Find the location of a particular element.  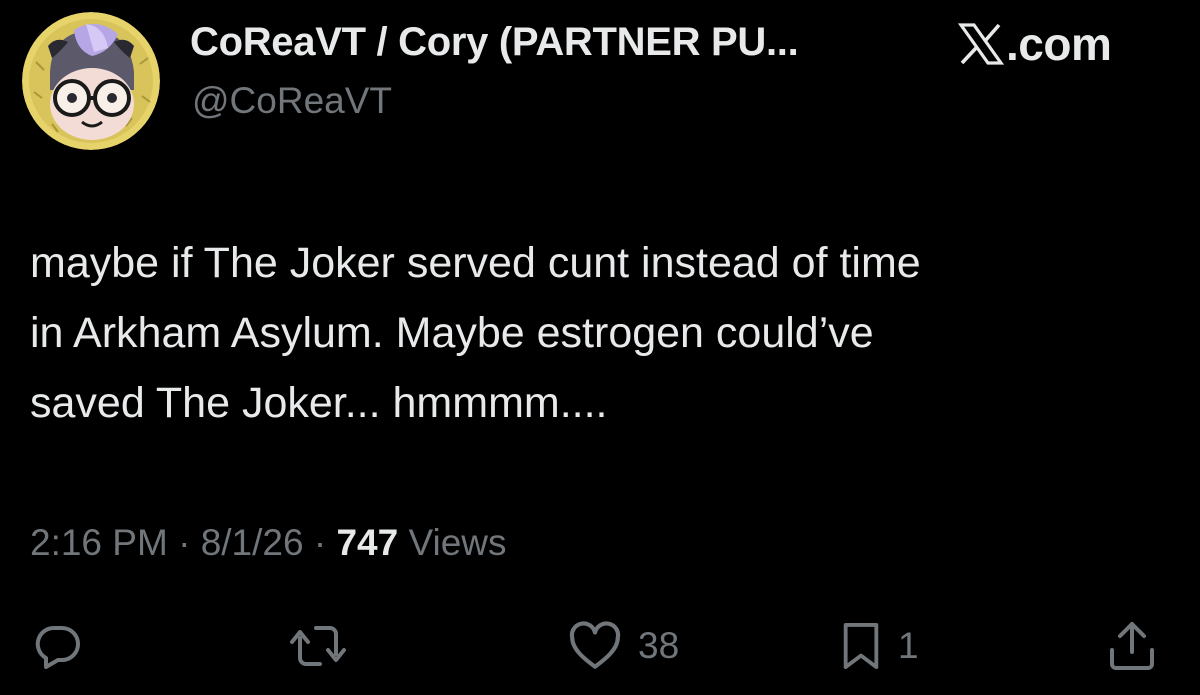

share-button is located at coordinates (1132, 646).